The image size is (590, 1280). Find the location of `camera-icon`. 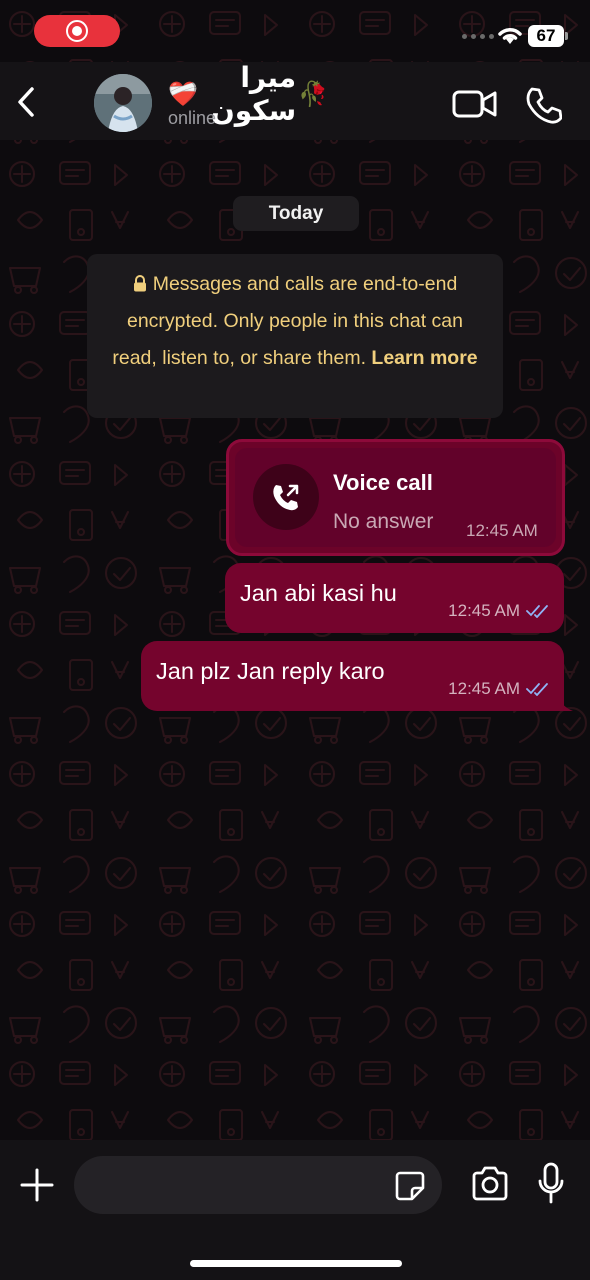

camera-icon is located at coordinates (490, 1183).